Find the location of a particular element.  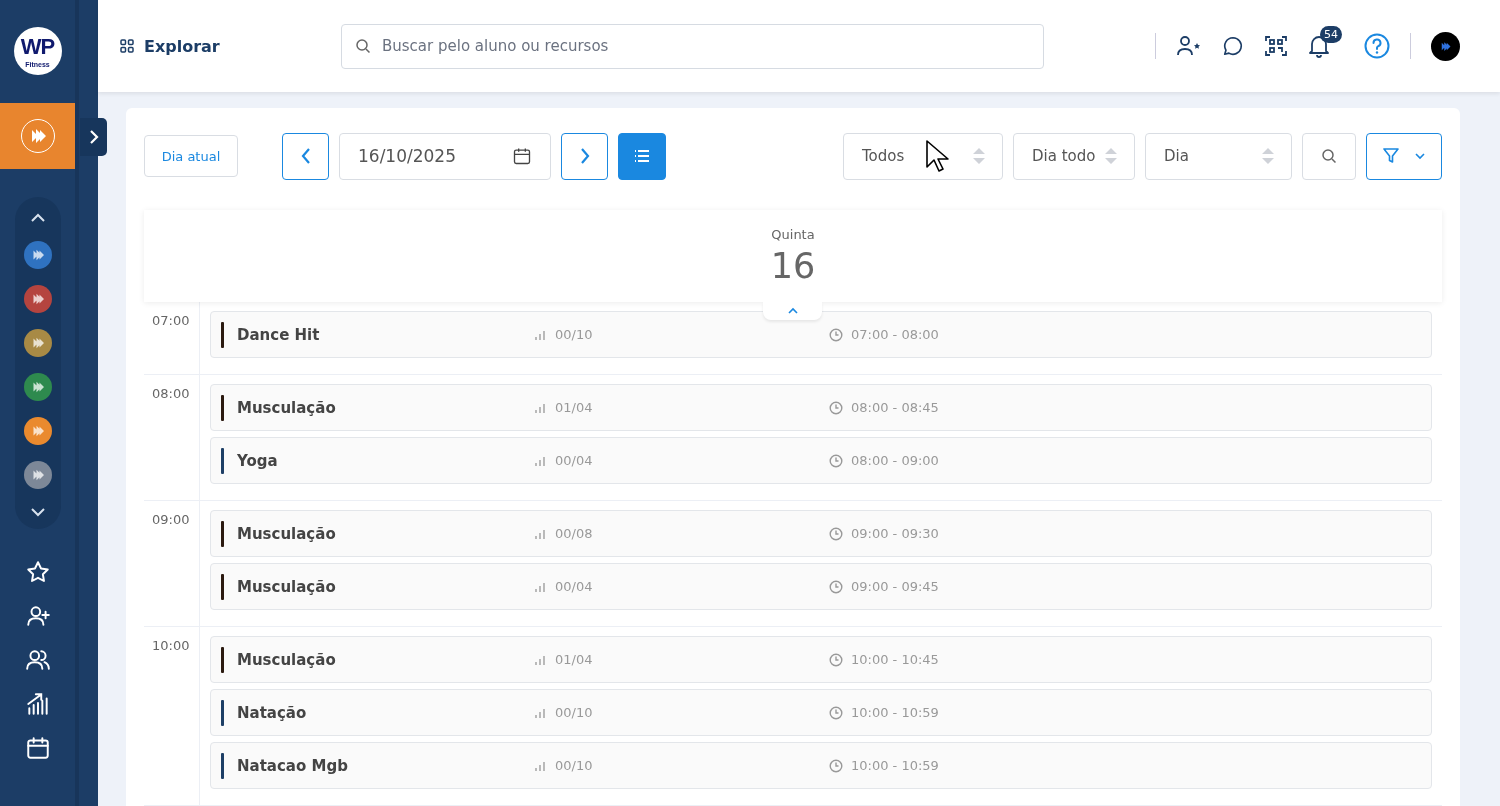

grid-icon is located at coordinates (127, 46).